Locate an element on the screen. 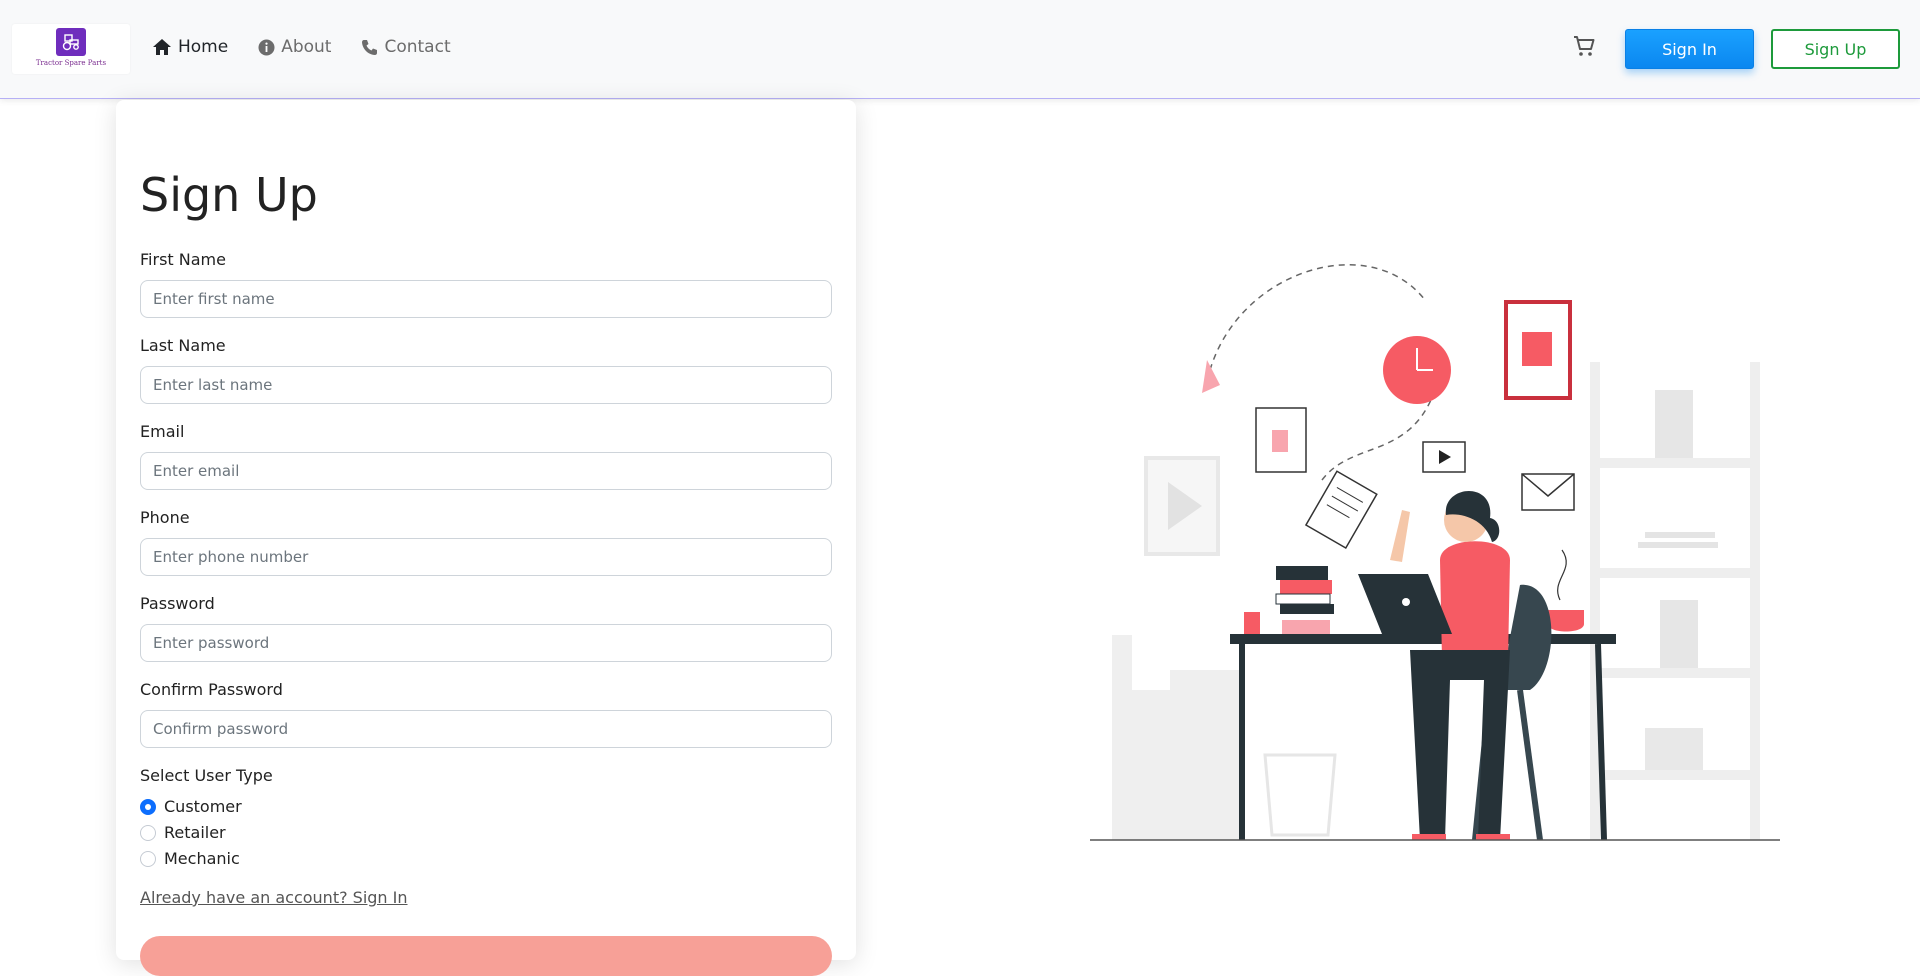 The width and height of the screenshot is (1920, 976). coffee-cup-illustration is located at coordinates (1566, 590).